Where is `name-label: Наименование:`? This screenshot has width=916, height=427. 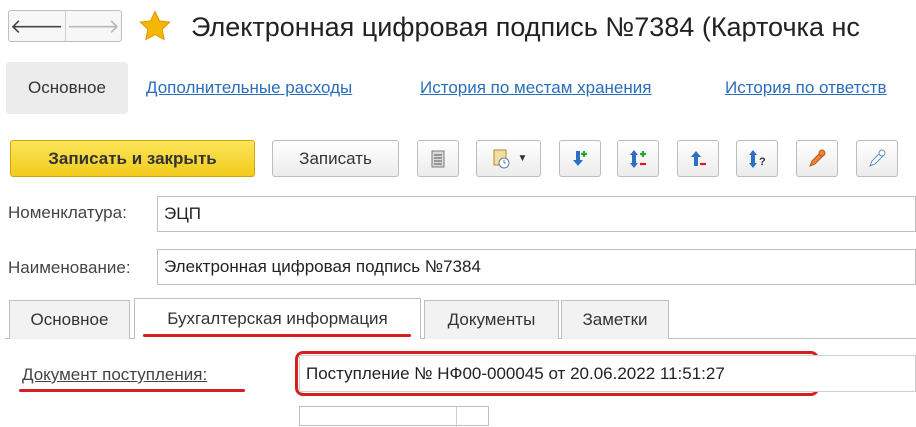
name-label: Наименование: is located at coordinates (69, 267).